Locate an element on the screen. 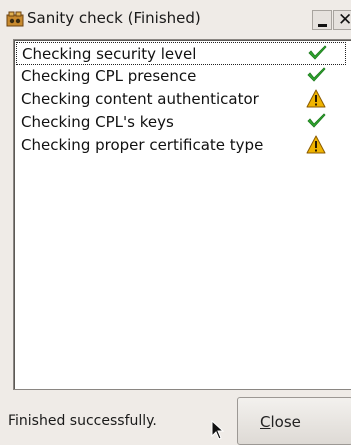 The image size is (351, 445). list-item: Checking CPL presence is located at coordinates (181, 76).